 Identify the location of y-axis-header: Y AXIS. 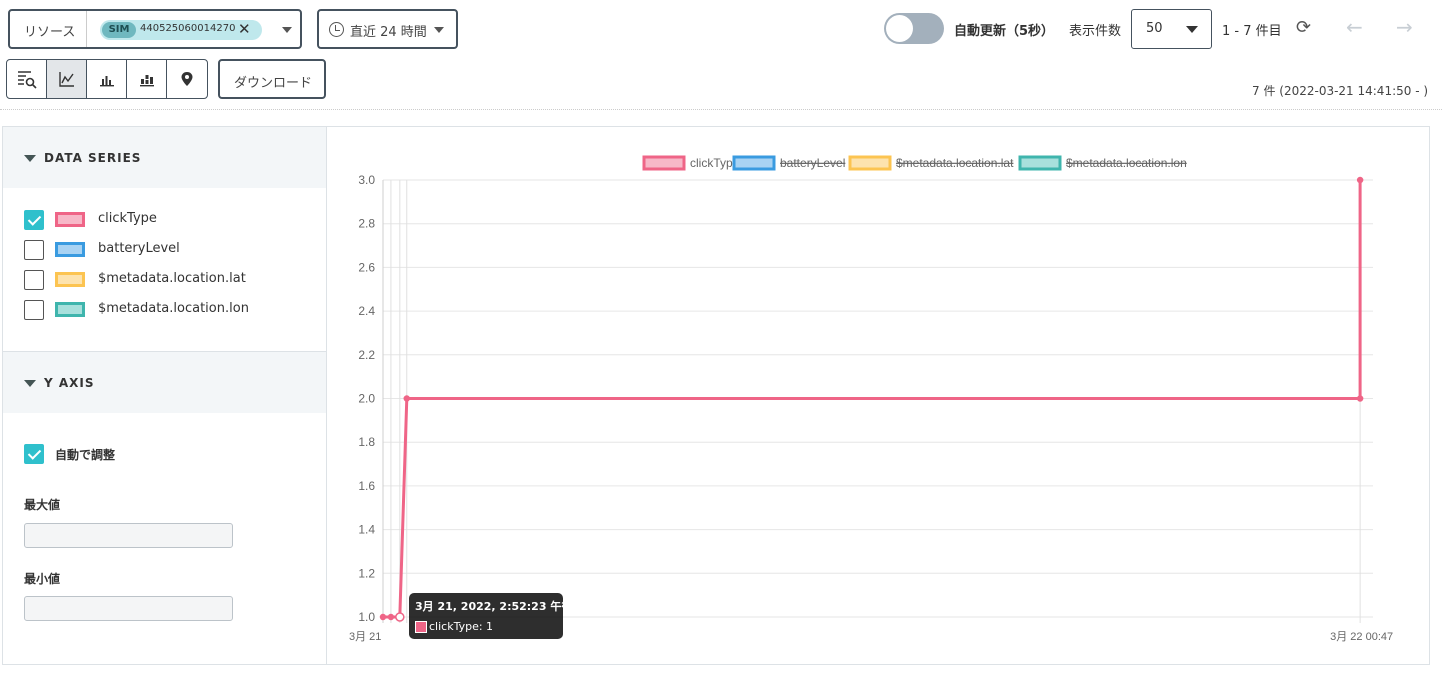
(164, 382).